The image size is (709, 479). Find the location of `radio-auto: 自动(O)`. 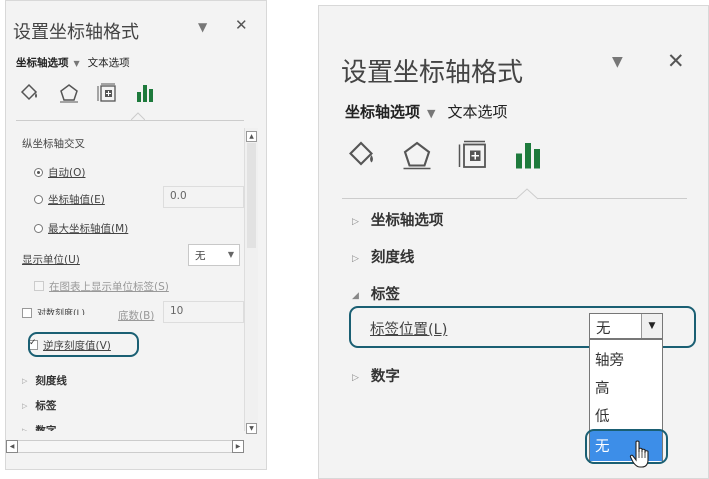

radio-auto: 自动(O) is located at coordinates (59, 172).